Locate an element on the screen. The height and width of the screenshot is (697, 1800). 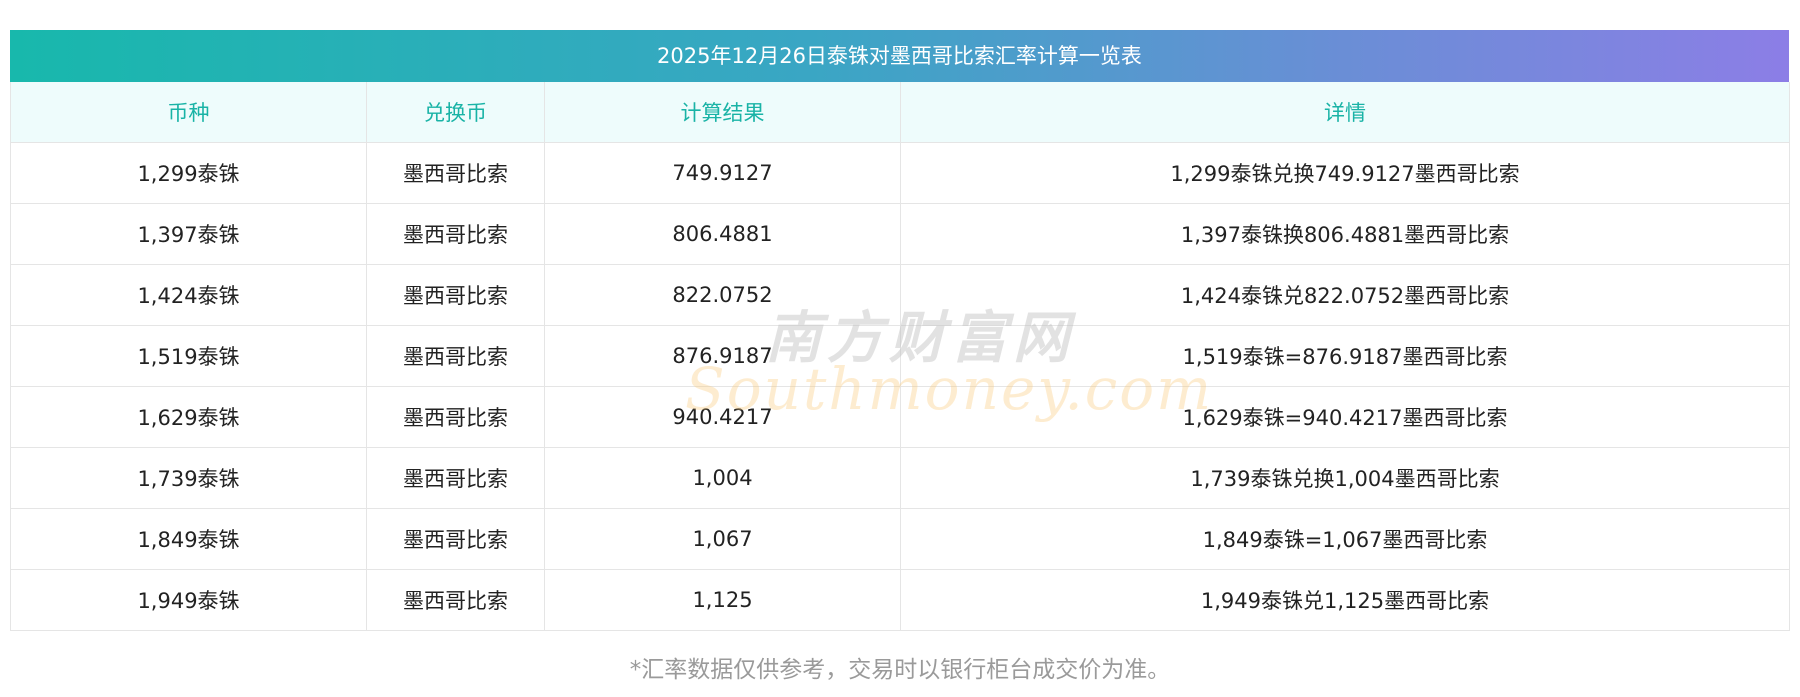
cell-result: 806.4881 is located at coordinates (722, 234).